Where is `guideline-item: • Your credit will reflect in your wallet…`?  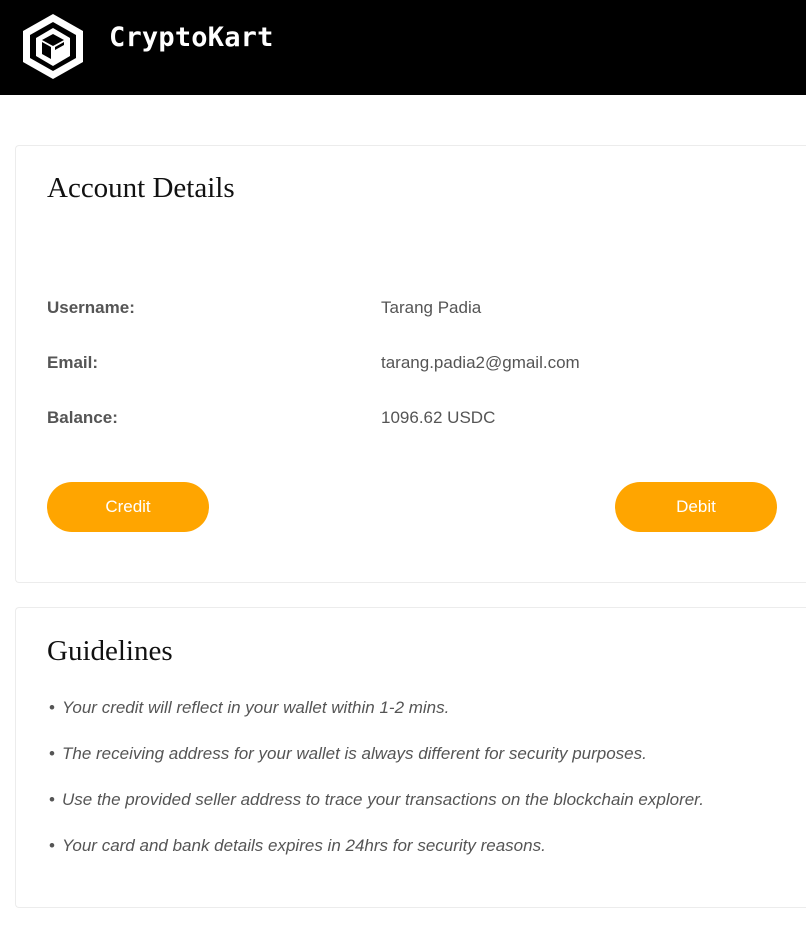 guideline-item: • Your credit will reflect in your wallet… is located at coordinates (376, 721).